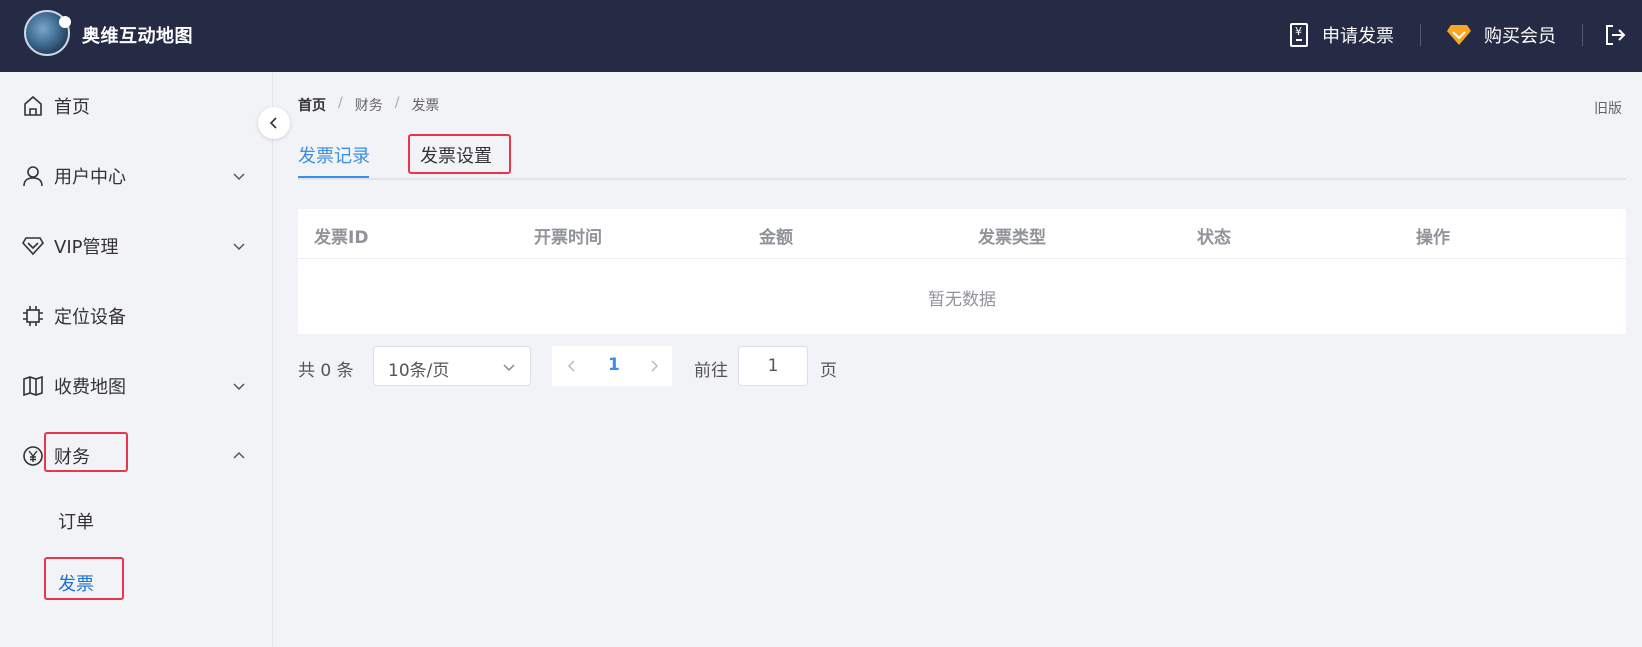  I want to click on next-page-button, so click(654, 366).